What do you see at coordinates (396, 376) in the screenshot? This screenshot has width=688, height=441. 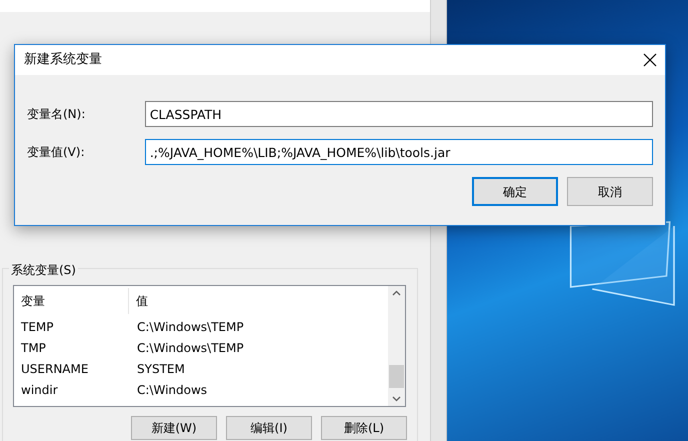 I see `scrollbar-thumb` at bounding box center [396, 376].